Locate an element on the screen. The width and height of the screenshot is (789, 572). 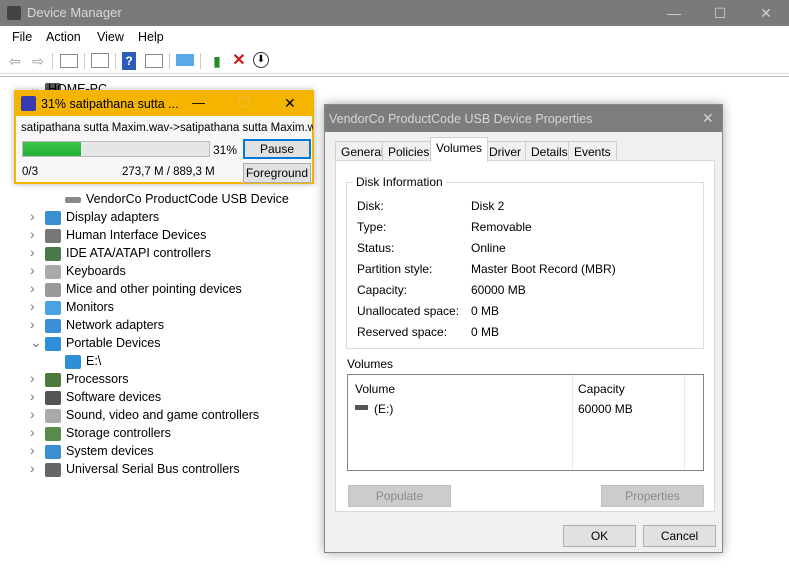
back-icon: ⇦ is located at coordinates (15, 61).